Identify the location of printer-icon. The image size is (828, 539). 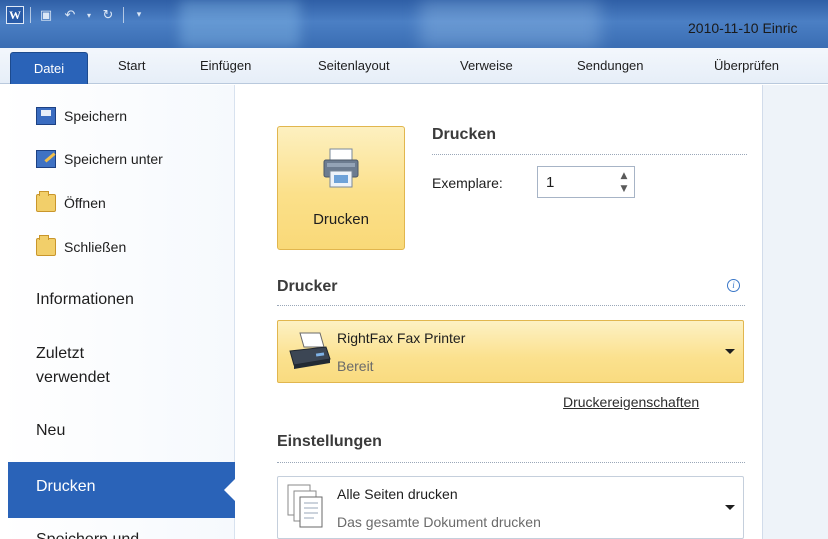
(341, 168).